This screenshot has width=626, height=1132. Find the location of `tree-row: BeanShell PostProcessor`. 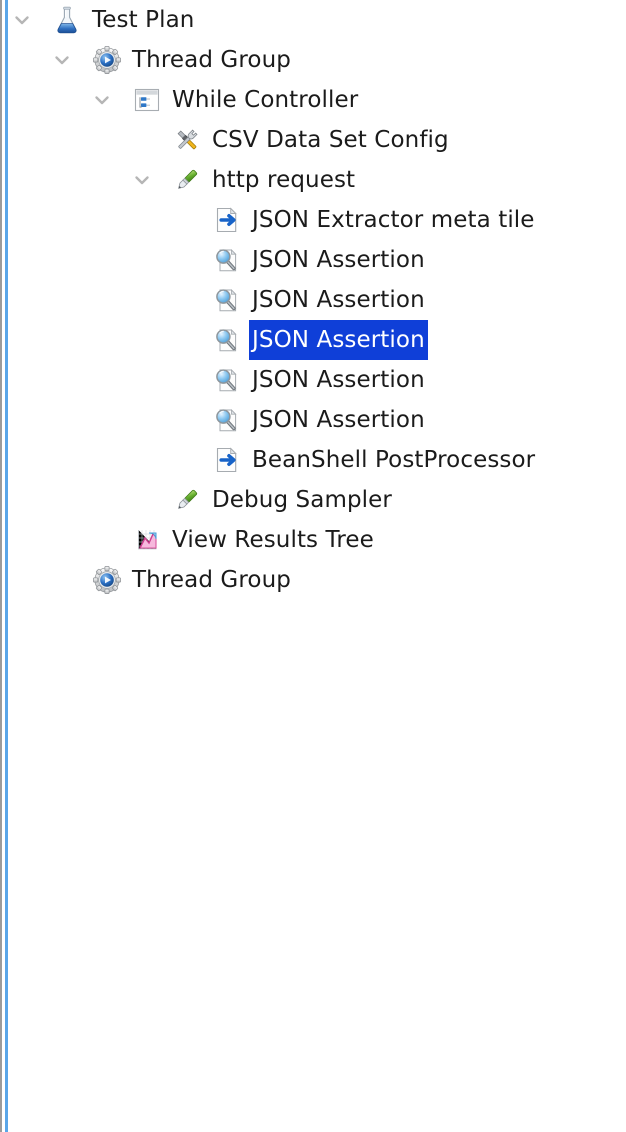

tree-row: BeanShell PostProcessor is located at coordinates (313, 460).